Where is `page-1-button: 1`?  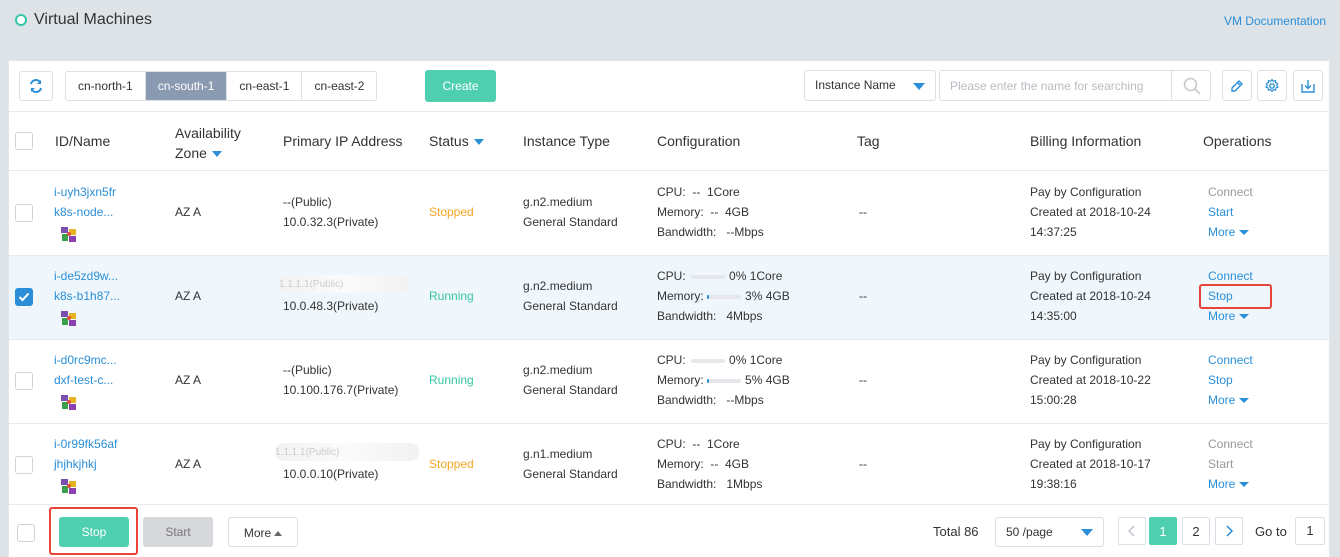 page-1-button: 1 is located at coordinates (1163, 531).